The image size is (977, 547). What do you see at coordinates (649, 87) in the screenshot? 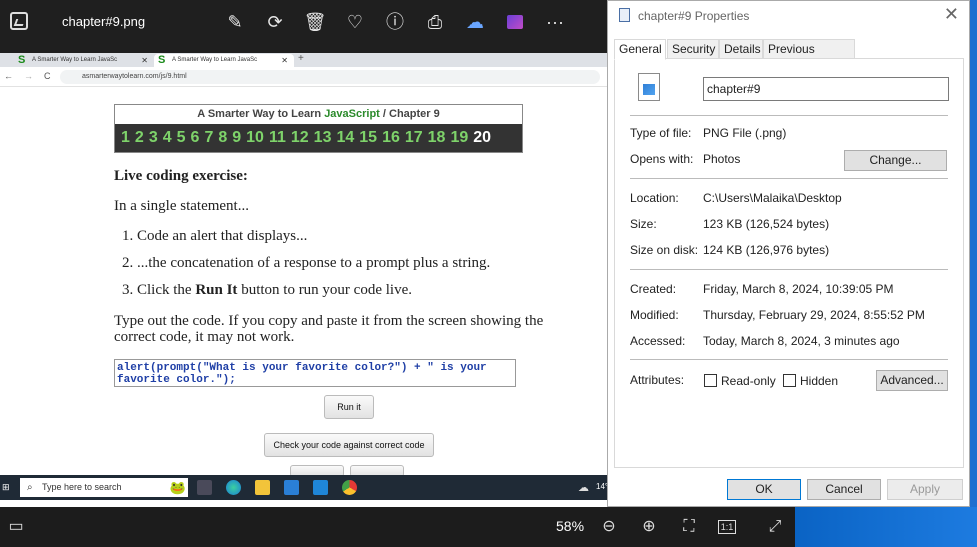
I see `png-file-icon` at bounding box center [649, 87].